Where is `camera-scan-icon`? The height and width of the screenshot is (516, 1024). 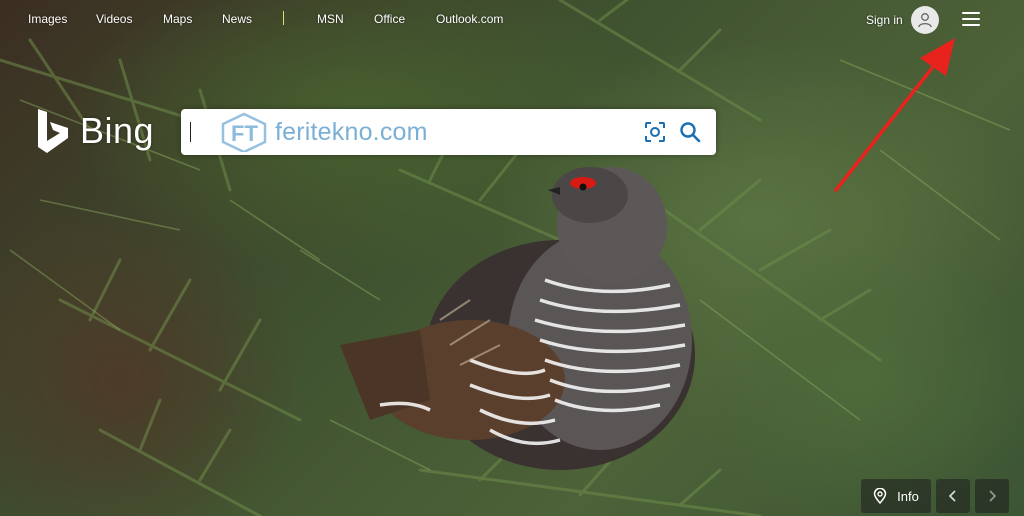
camera-scan-icon is located at coordinates (655, 132).